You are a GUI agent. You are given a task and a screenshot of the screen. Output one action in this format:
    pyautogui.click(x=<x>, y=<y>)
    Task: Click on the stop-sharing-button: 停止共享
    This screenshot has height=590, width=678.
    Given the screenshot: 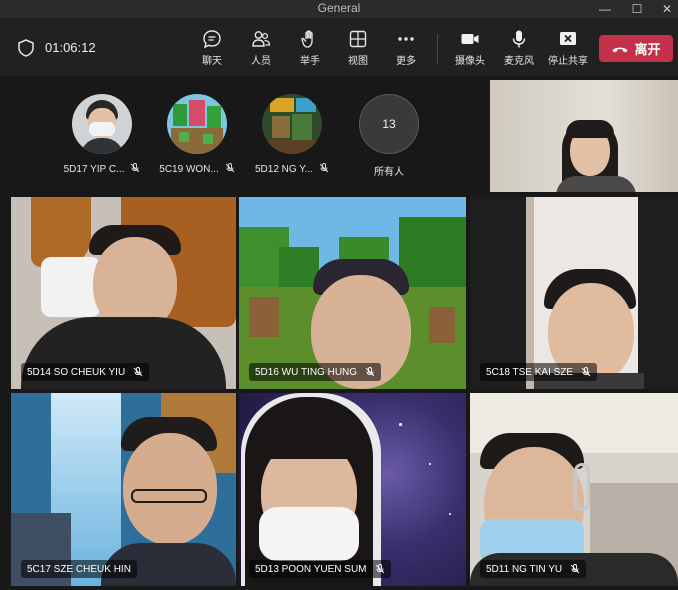 What is the action you would take?
    pyautogui.click(x=568, y=48)
    